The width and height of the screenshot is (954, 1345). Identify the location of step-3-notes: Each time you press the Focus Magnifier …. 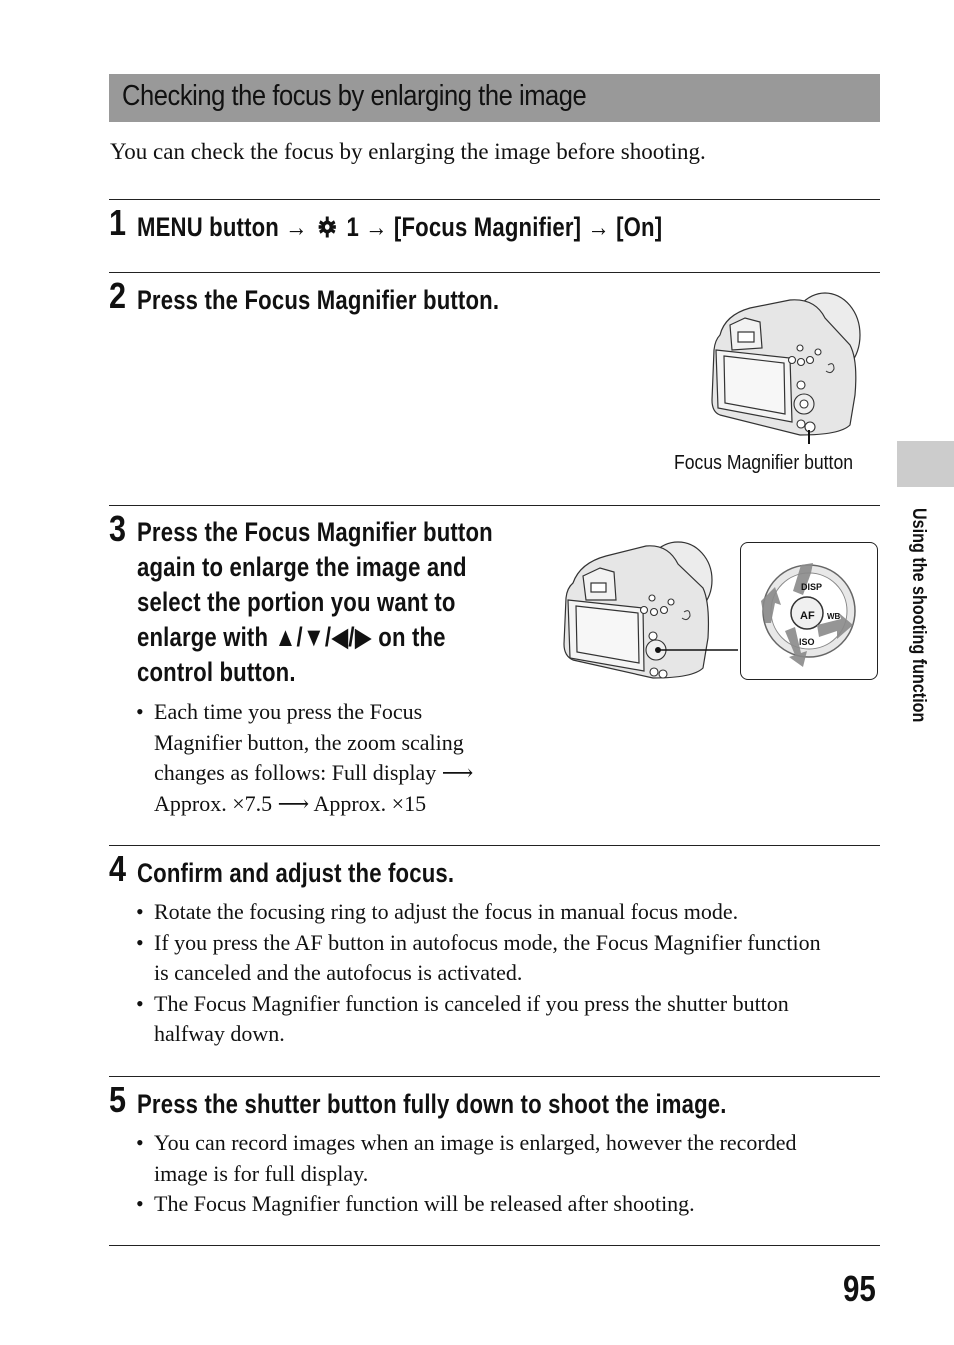
(304, 758).